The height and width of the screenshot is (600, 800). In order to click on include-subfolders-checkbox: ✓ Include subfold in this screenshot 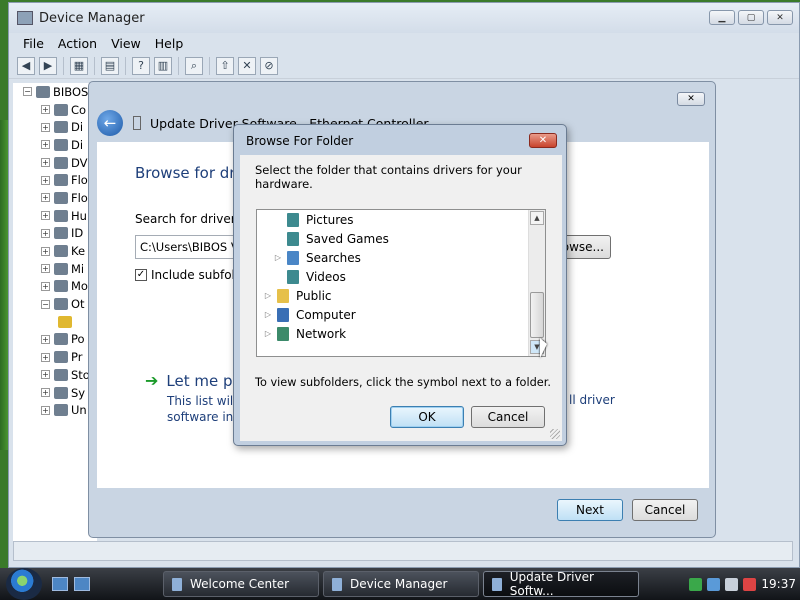, I will do `click(189, 275)`.